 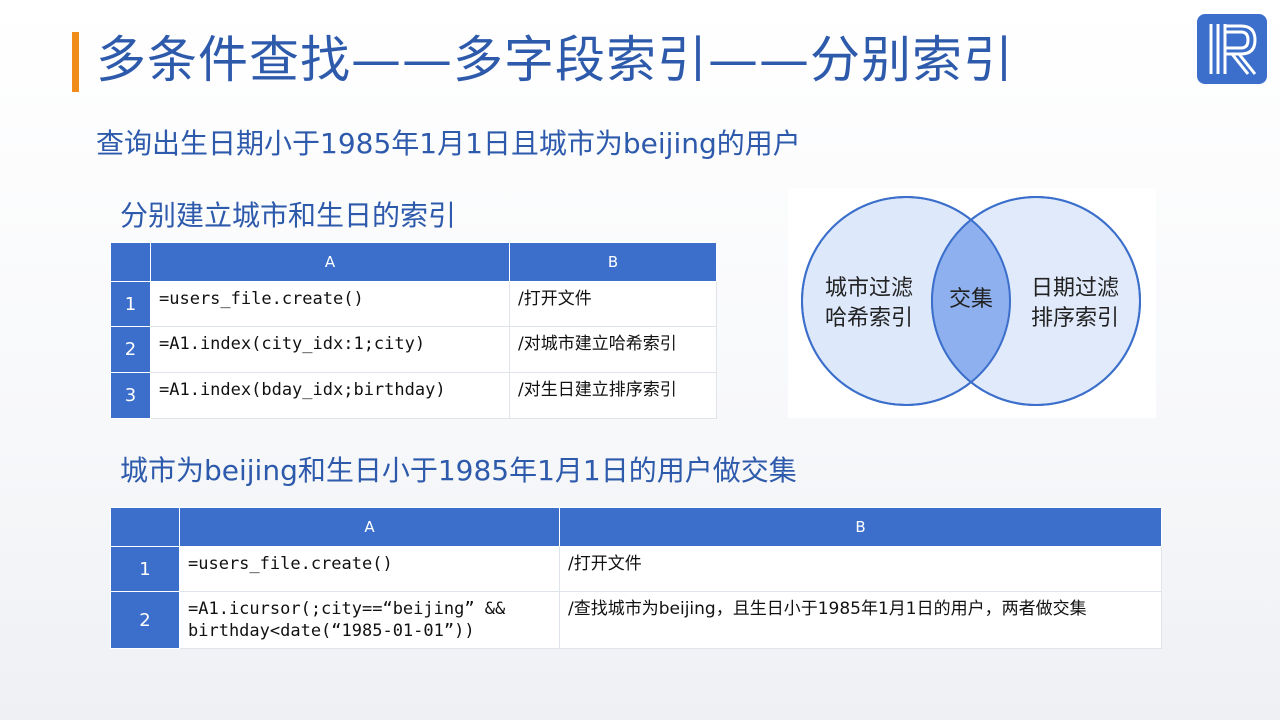 What do you see at coordinates (331, 631) in the screenshot?
I see `cell-a2-line2: birthday<date(“1985-01-01”))` at bounding box center [331, 631].